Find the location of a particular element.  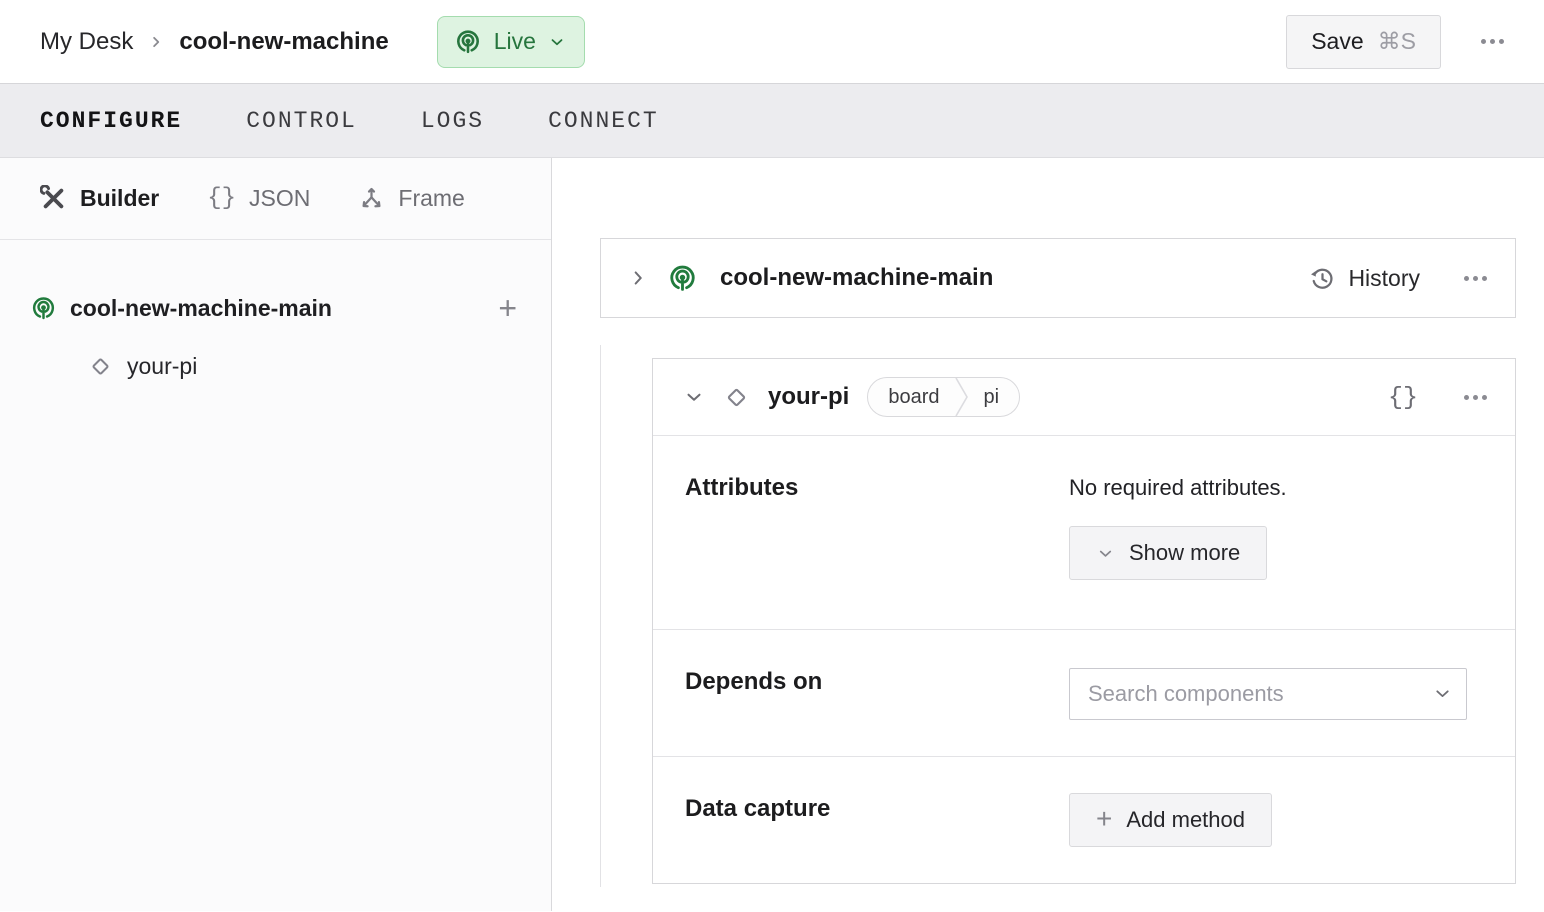

breadcrumb: My Desk cool-new-machine is located at coordinates (214, 42).